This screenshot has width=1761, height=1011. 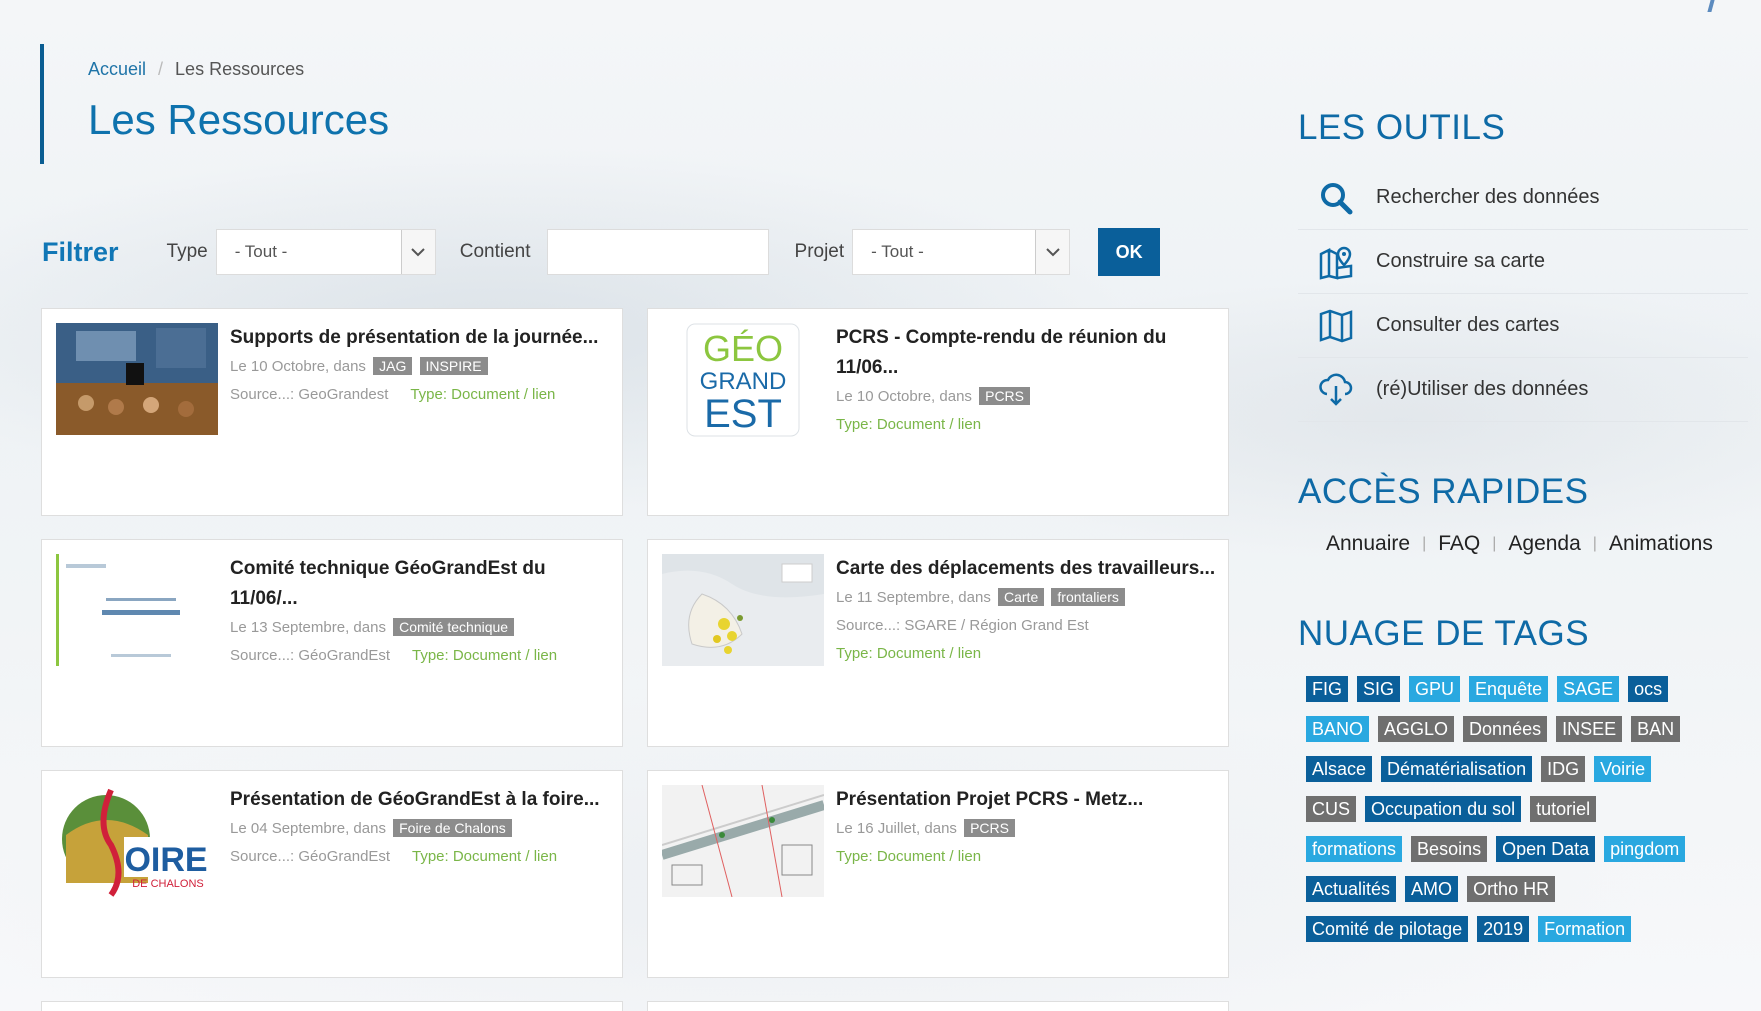 I want to click on card-tag: Carte, so click(x=1021, y=597).